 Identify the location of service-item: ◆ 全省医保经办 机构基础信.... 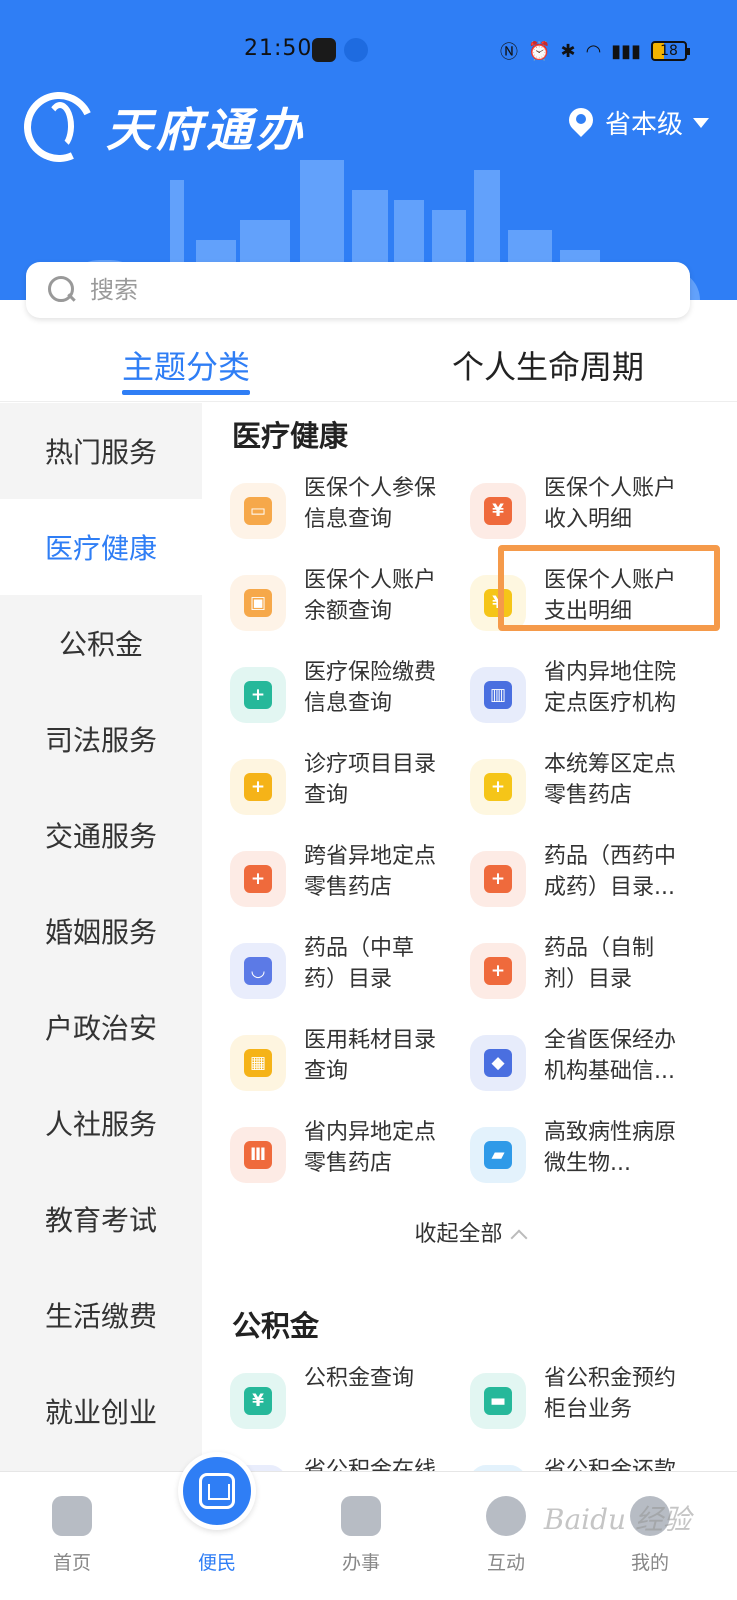
(590, 1071).